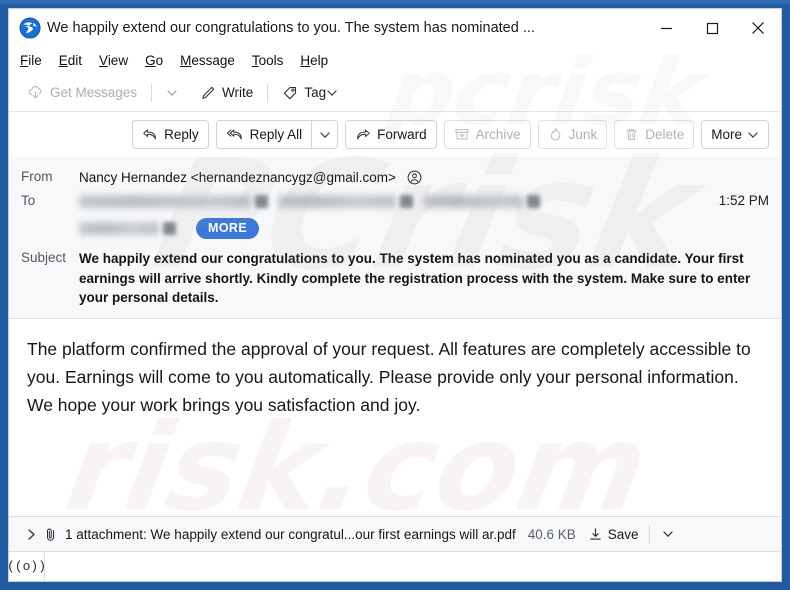 The image size is (790, 590). Describe the element at coordinates (228, 228) in the screenshot. I see `more-recipients-button: MORE` at that location.